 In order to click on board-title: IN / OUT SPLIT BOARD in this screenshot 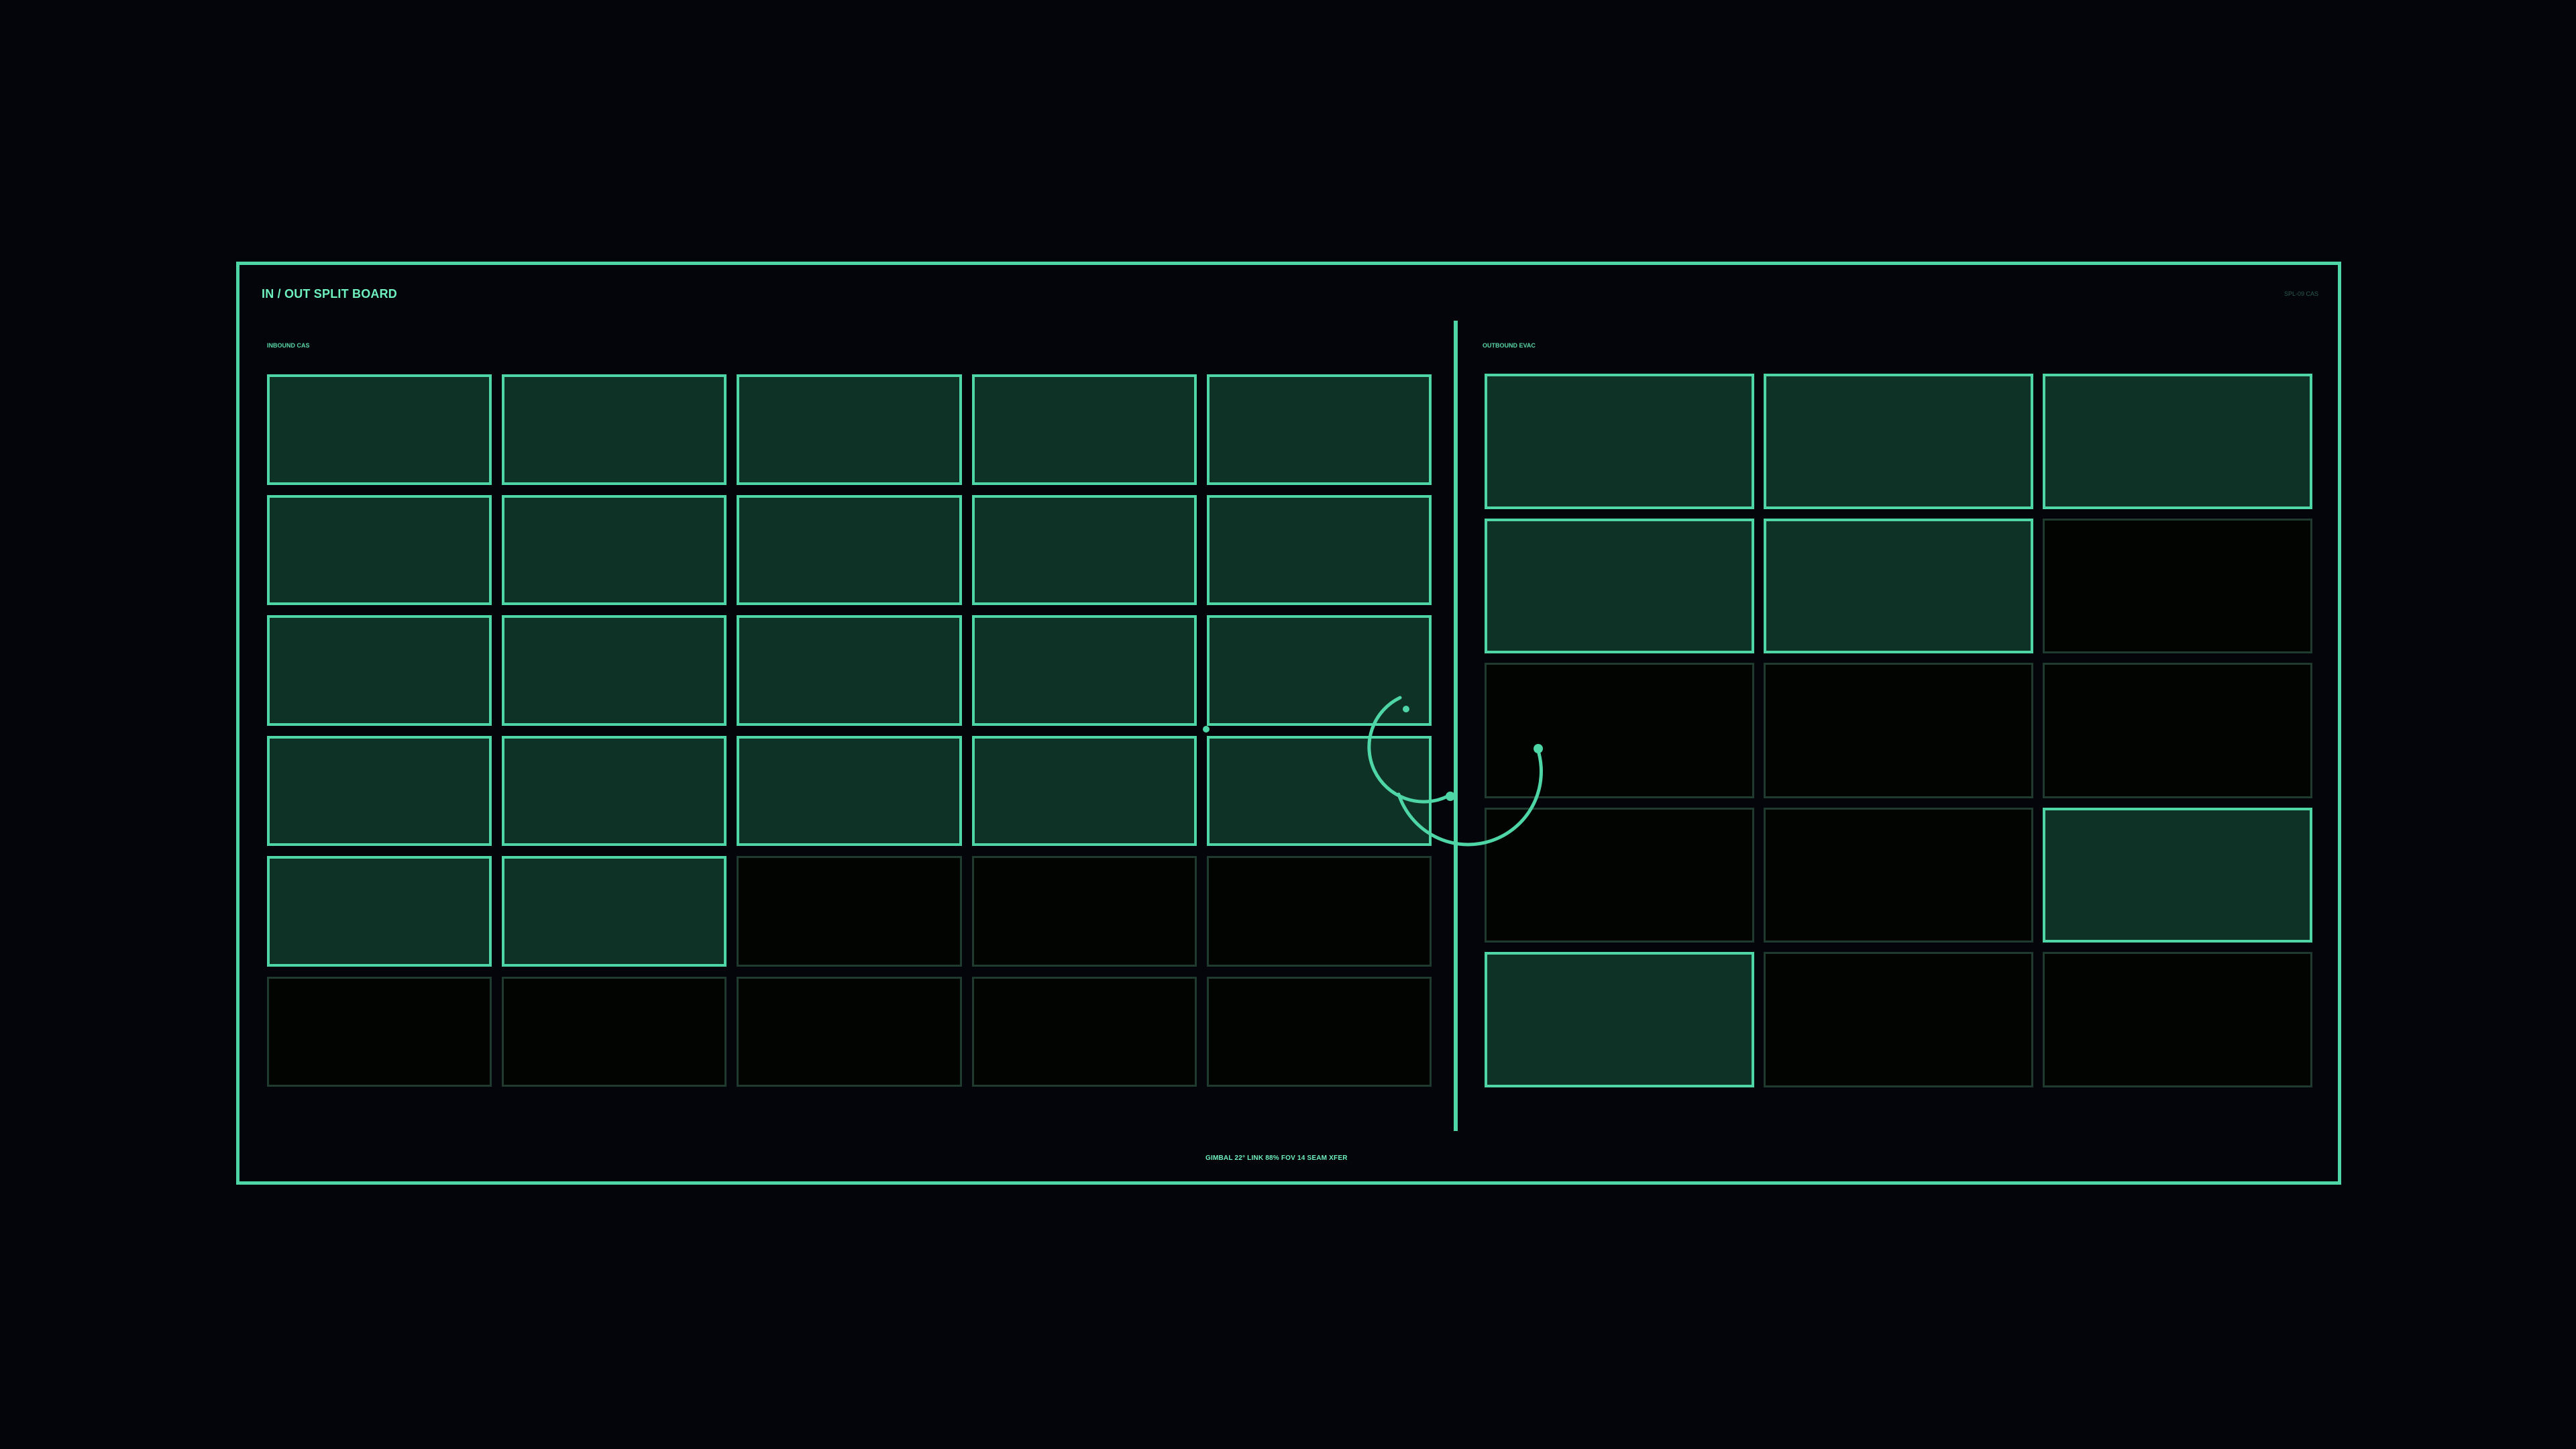, I will do `click(329, 294)`.